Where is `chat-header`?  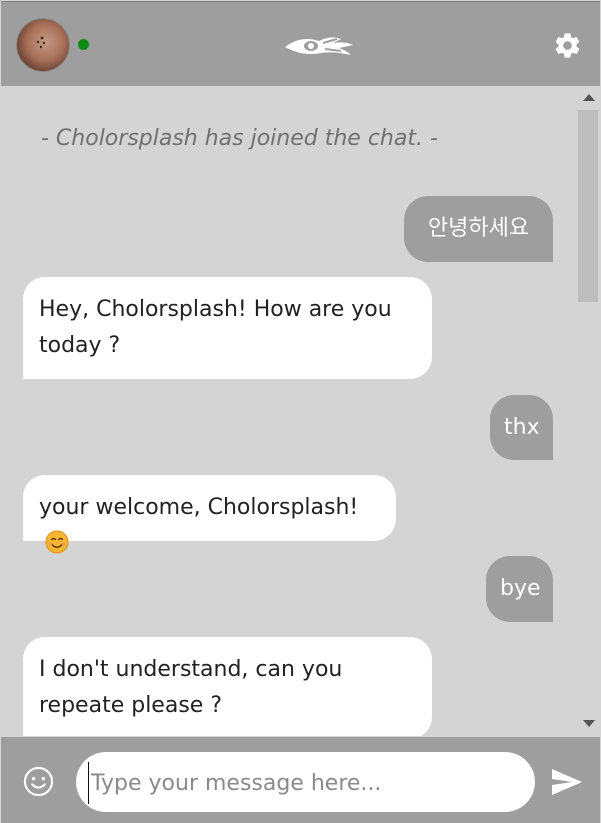 chat-header is located at coordinates (300, 43).